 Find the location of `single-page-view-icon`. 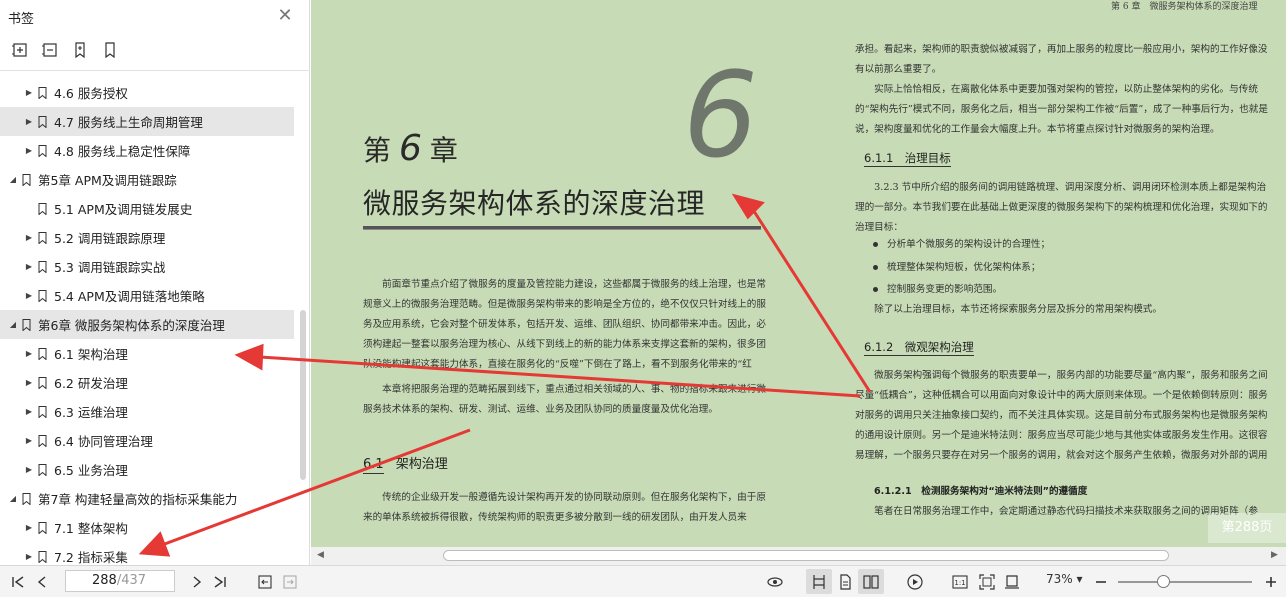

single-page-view-icon is located at coordinates (819, 581).